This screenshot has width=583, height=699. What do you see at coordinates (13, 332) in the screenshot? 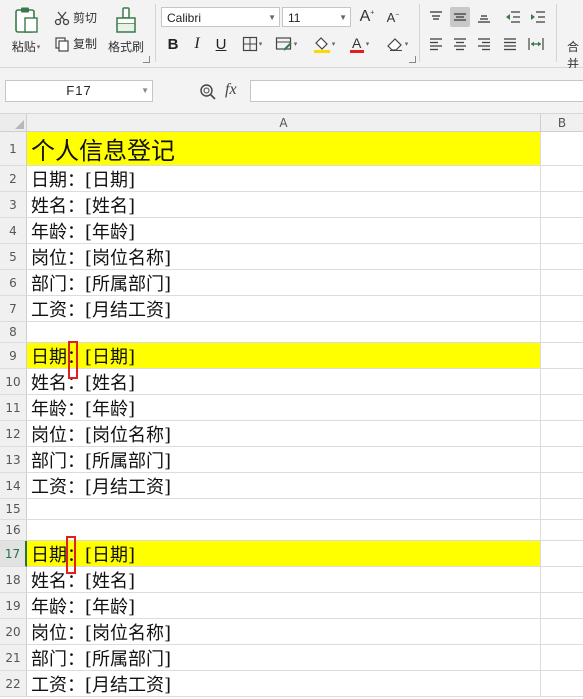
I see `row-header: 8` at bounding box center [13, 332].